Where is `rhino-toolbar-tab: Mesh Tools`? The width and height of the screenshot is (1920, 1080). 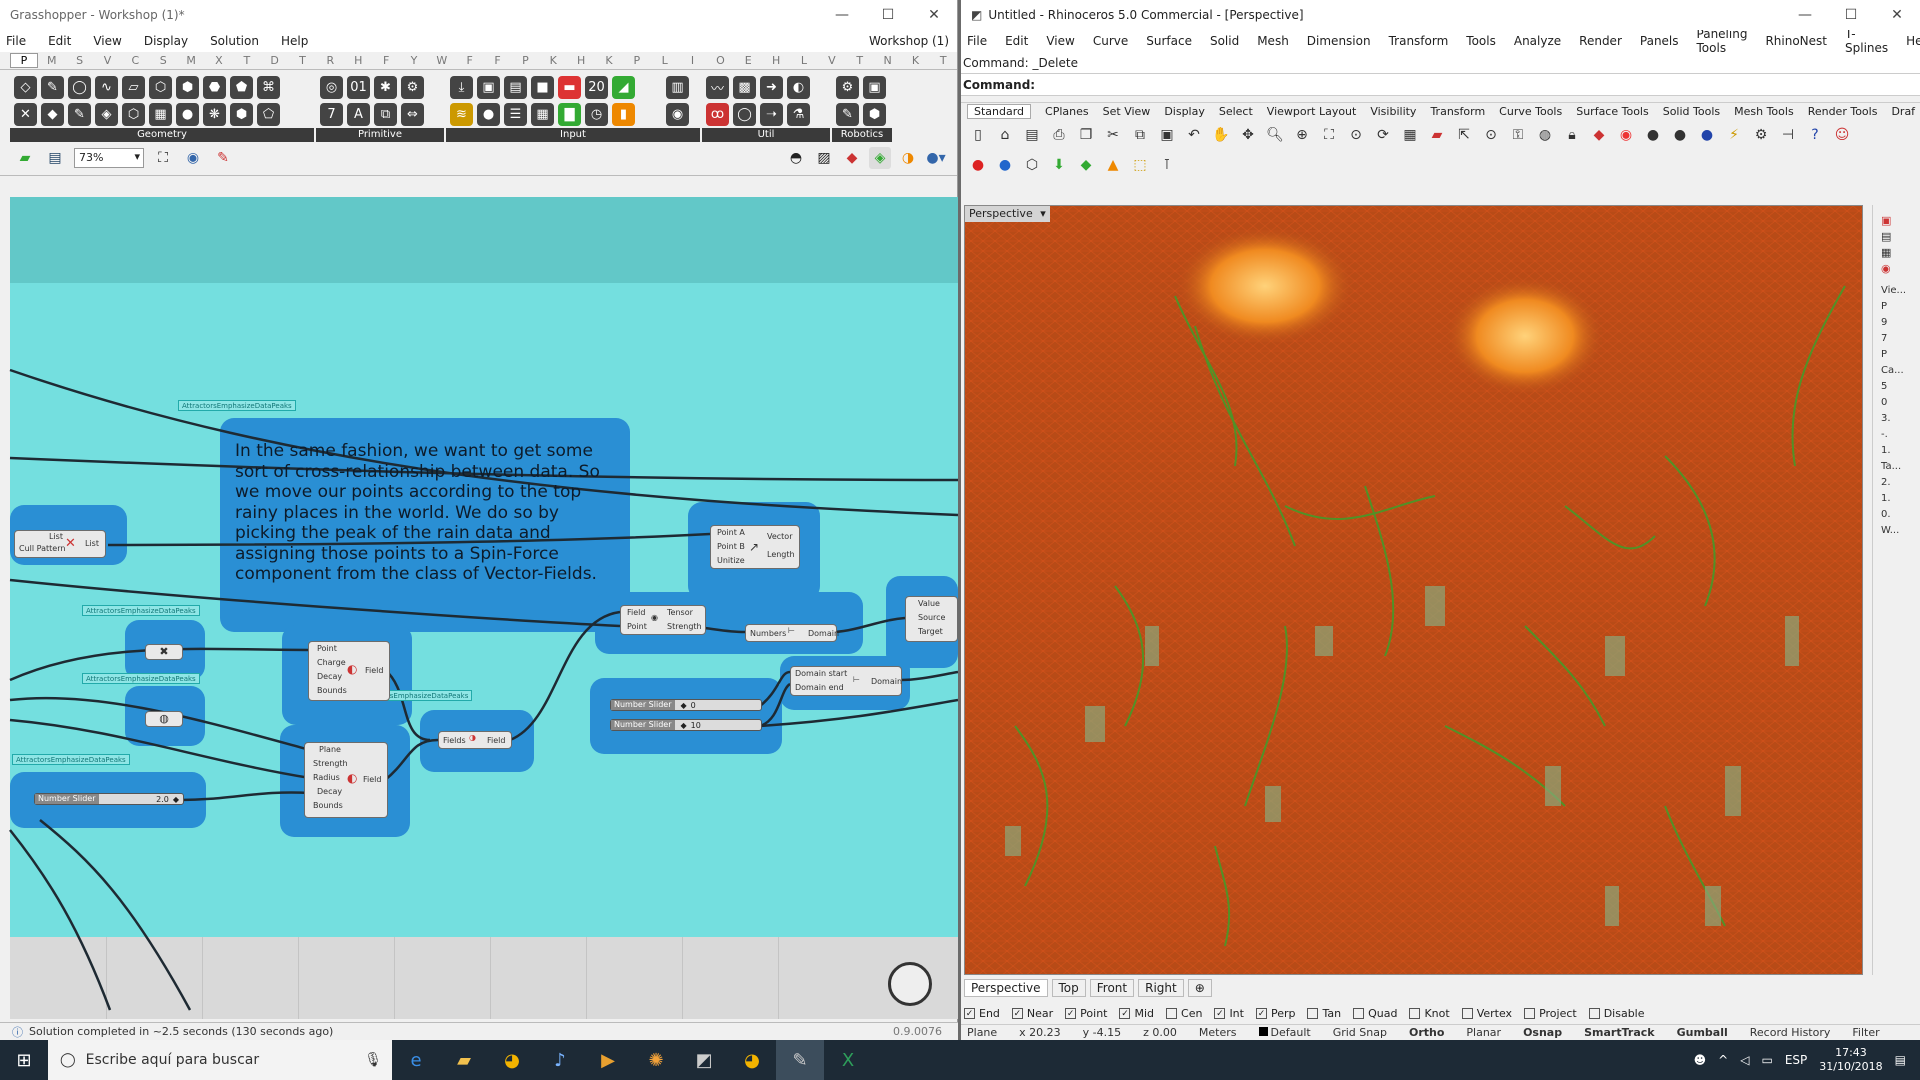
rhino-toolbar-tab: Mesh Tools is located at coordinates (1764, 111).